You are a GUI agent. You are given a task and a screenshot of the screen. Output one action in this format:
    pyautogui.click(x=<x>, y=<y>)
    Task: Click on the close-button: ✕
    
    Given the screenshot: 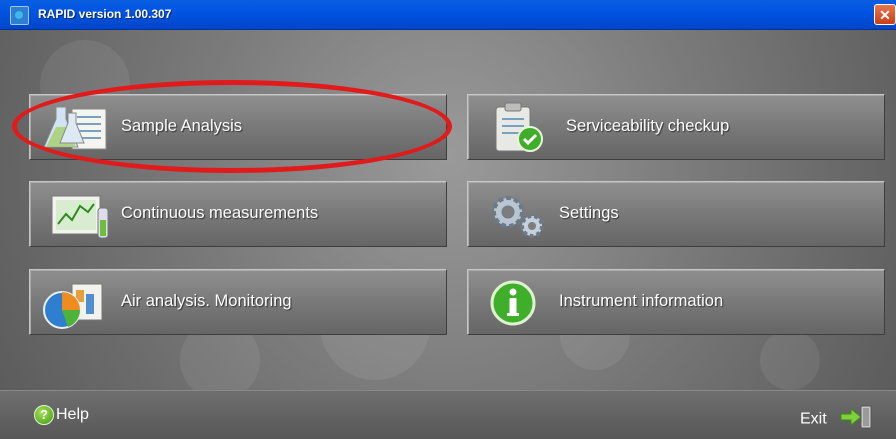 What is the action you would take?
    pyautogui.click(x=885, y=14)
    